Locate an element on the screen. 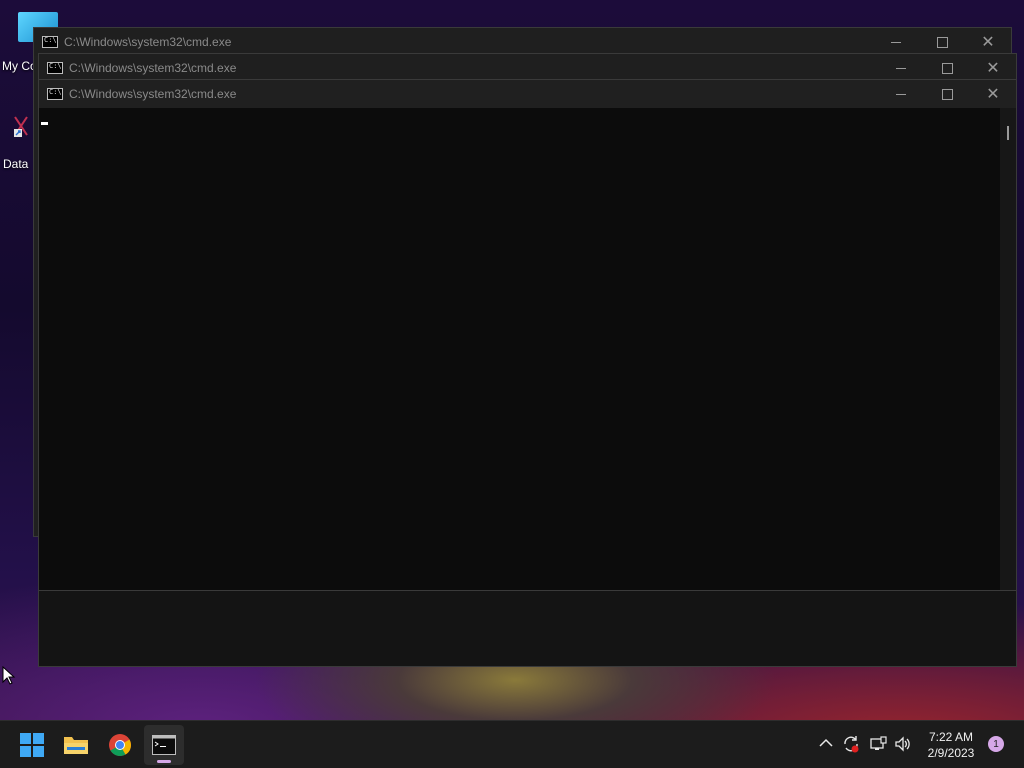 The height and width of the screenshot is (768, 1024). mouse-pointer-icon is located at coordinates (9, 675).